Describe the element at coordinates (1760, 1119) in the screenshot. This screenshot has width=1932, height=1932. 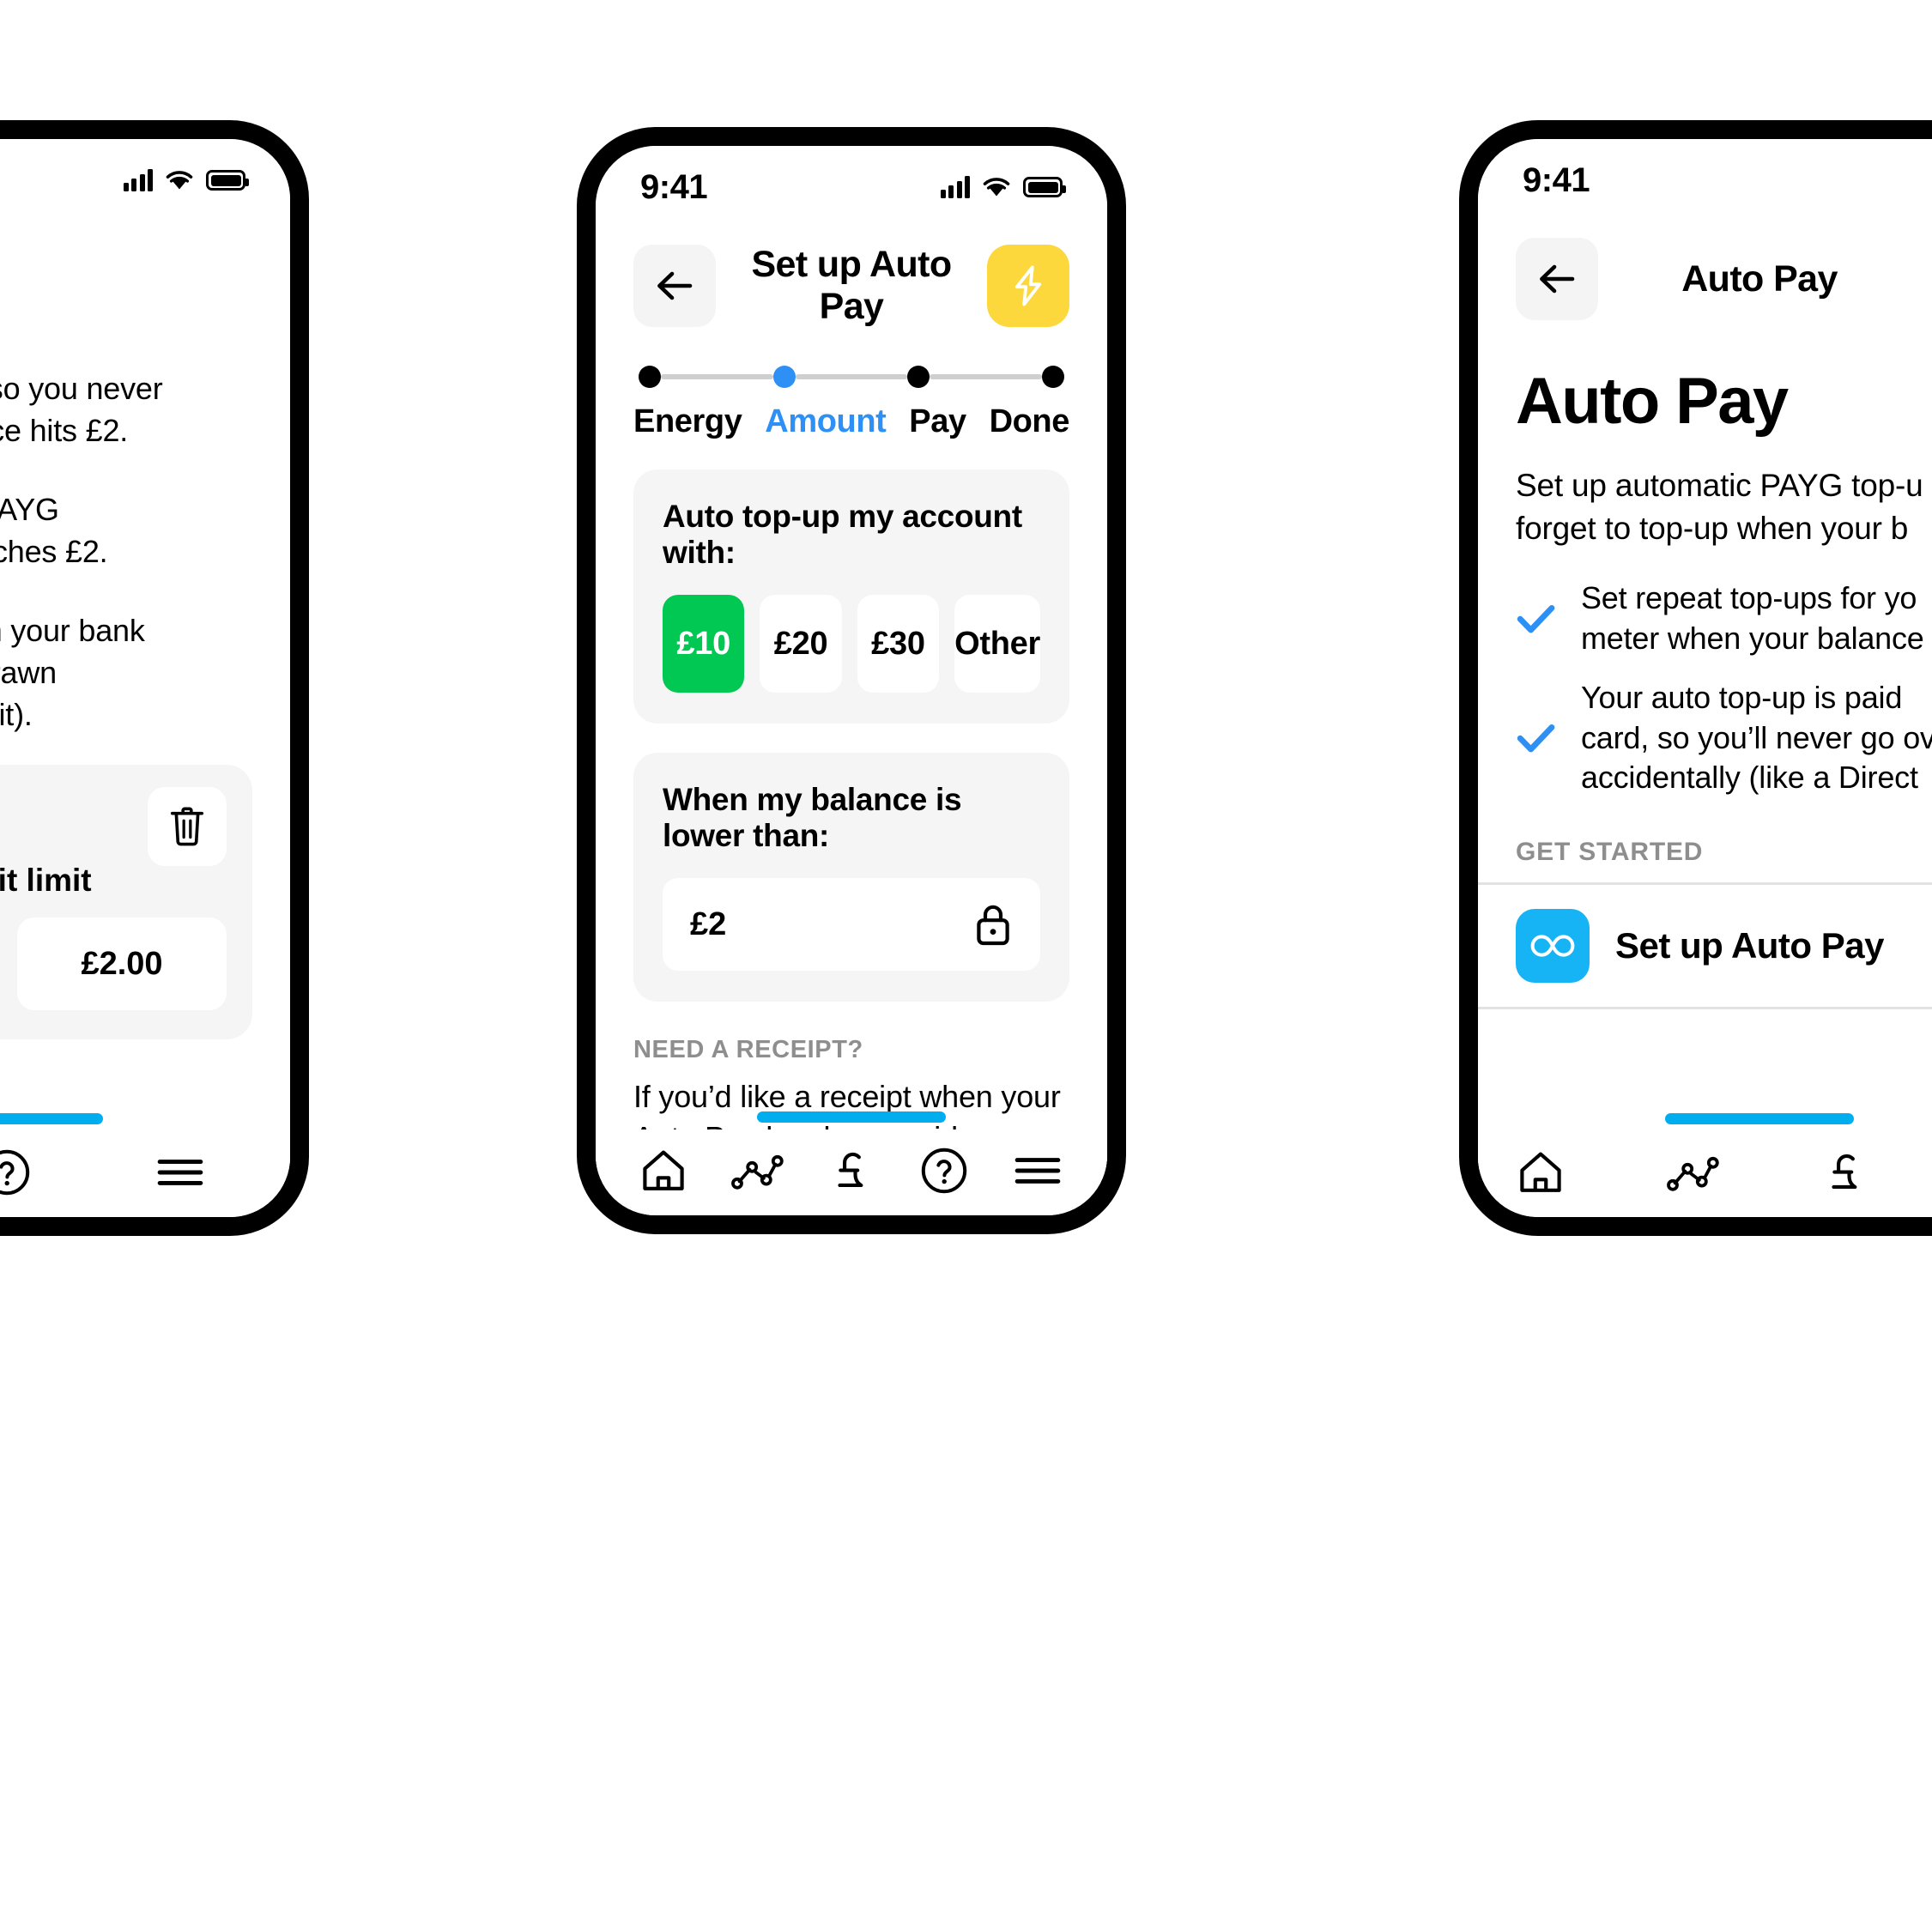
I see `right-home-indicator` at that location.